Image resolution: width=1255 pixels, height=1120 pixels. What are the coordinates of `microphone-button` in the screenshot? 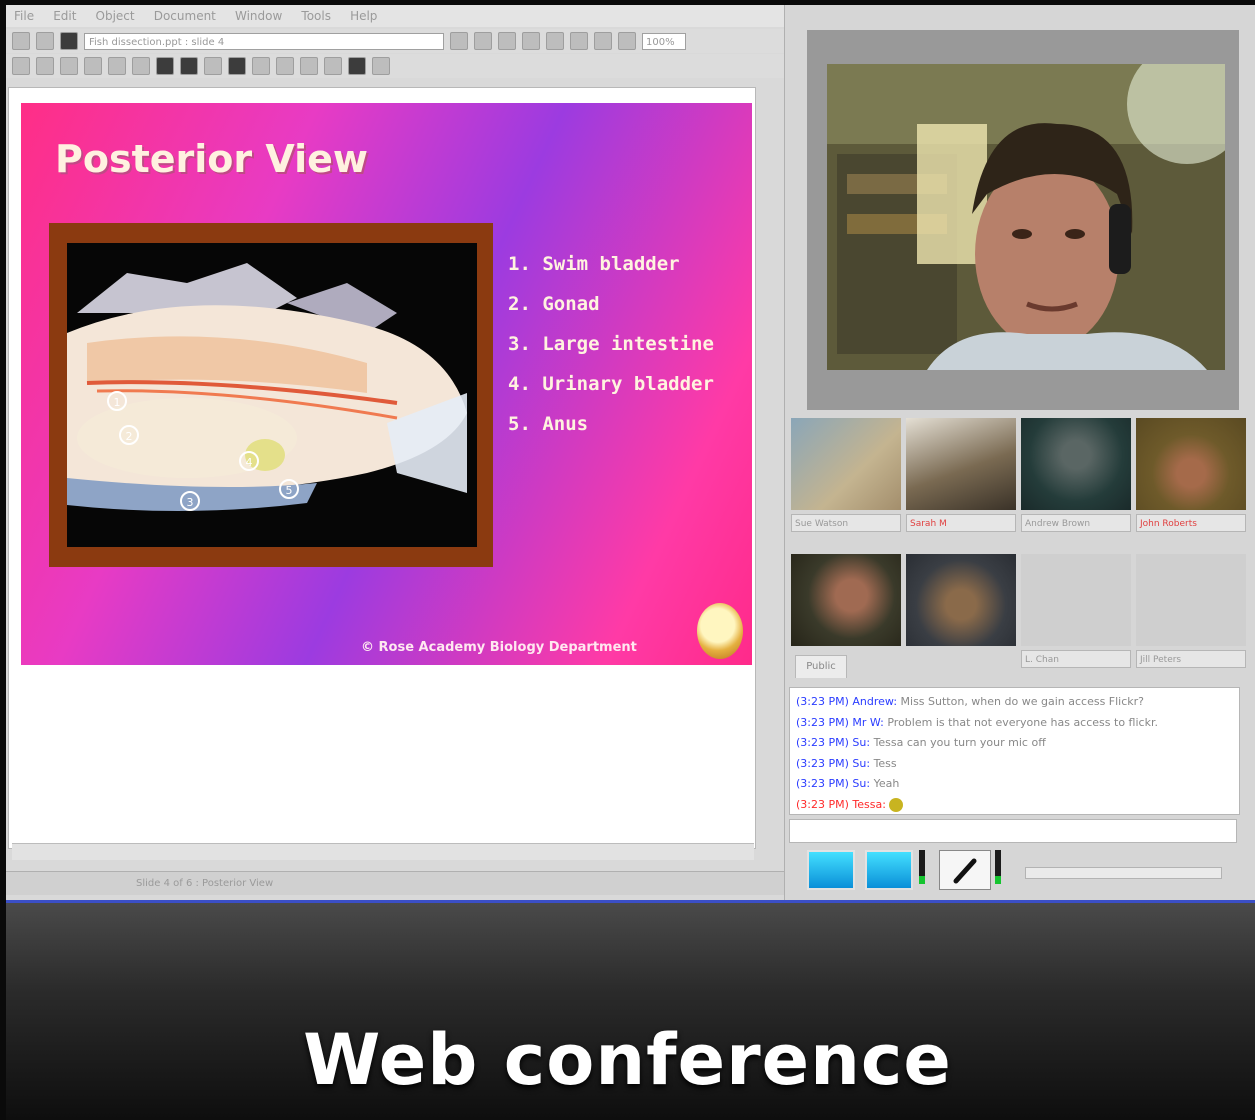 It's located at (965, 870).